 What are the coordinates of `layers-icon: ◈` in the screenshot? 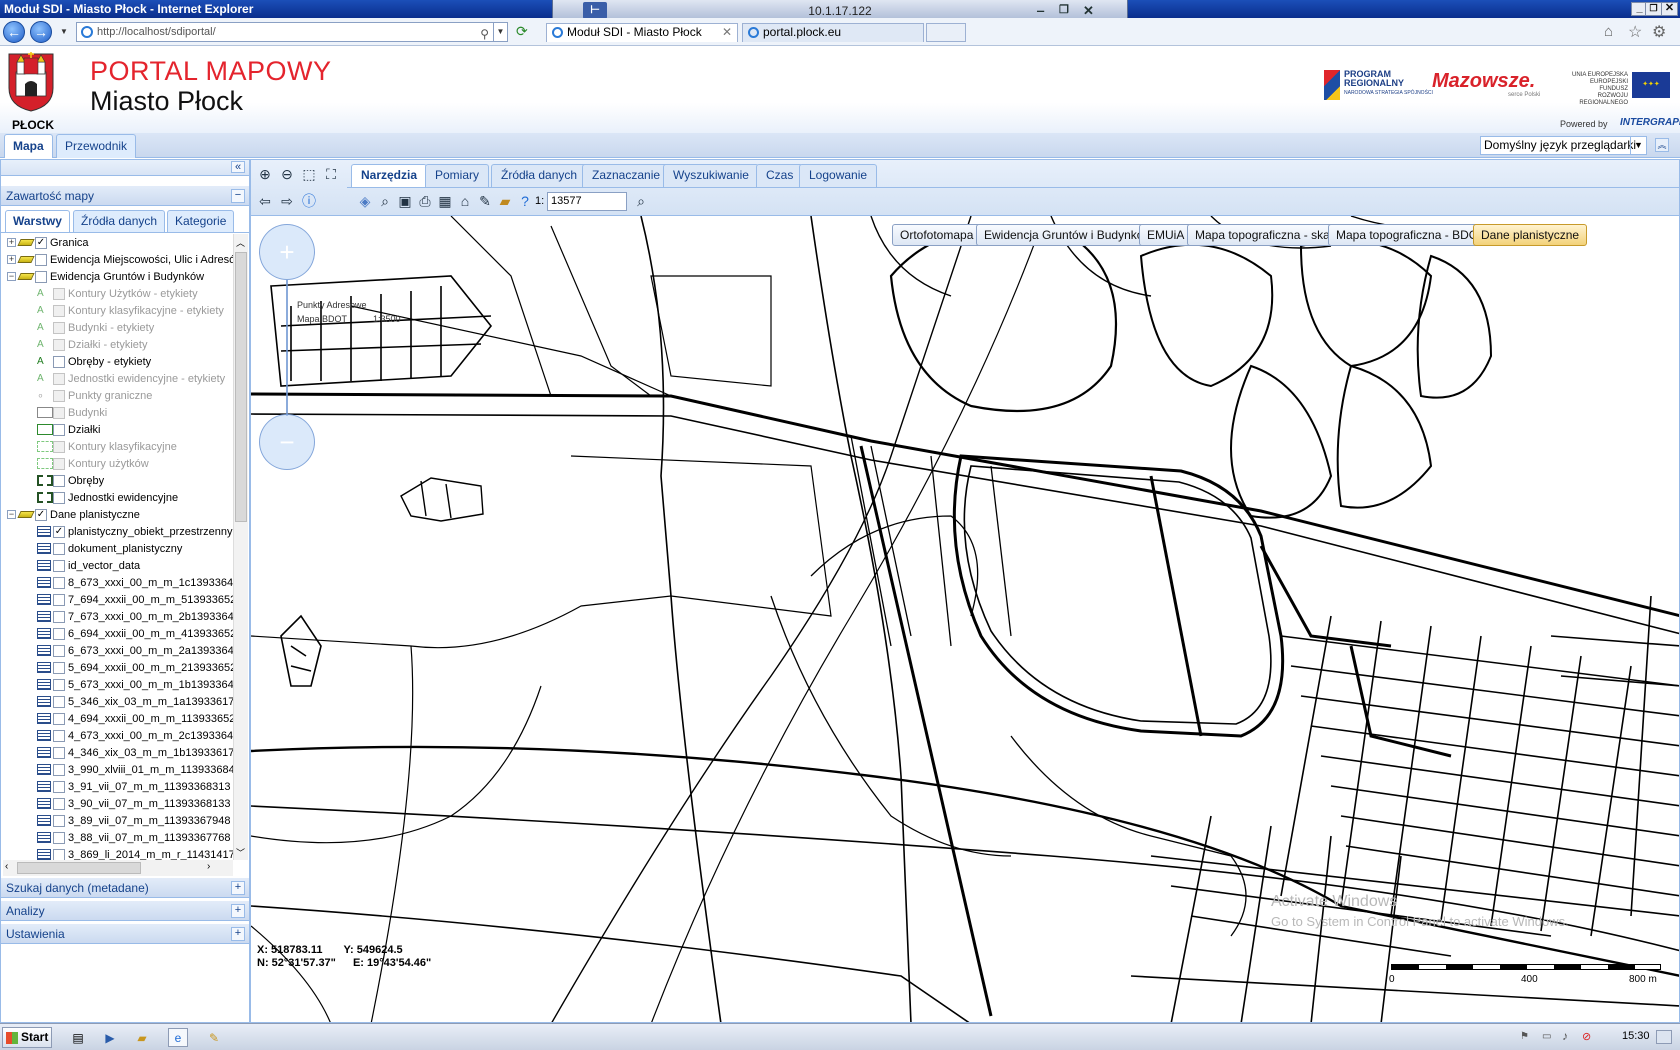 It's located at (365, 201).